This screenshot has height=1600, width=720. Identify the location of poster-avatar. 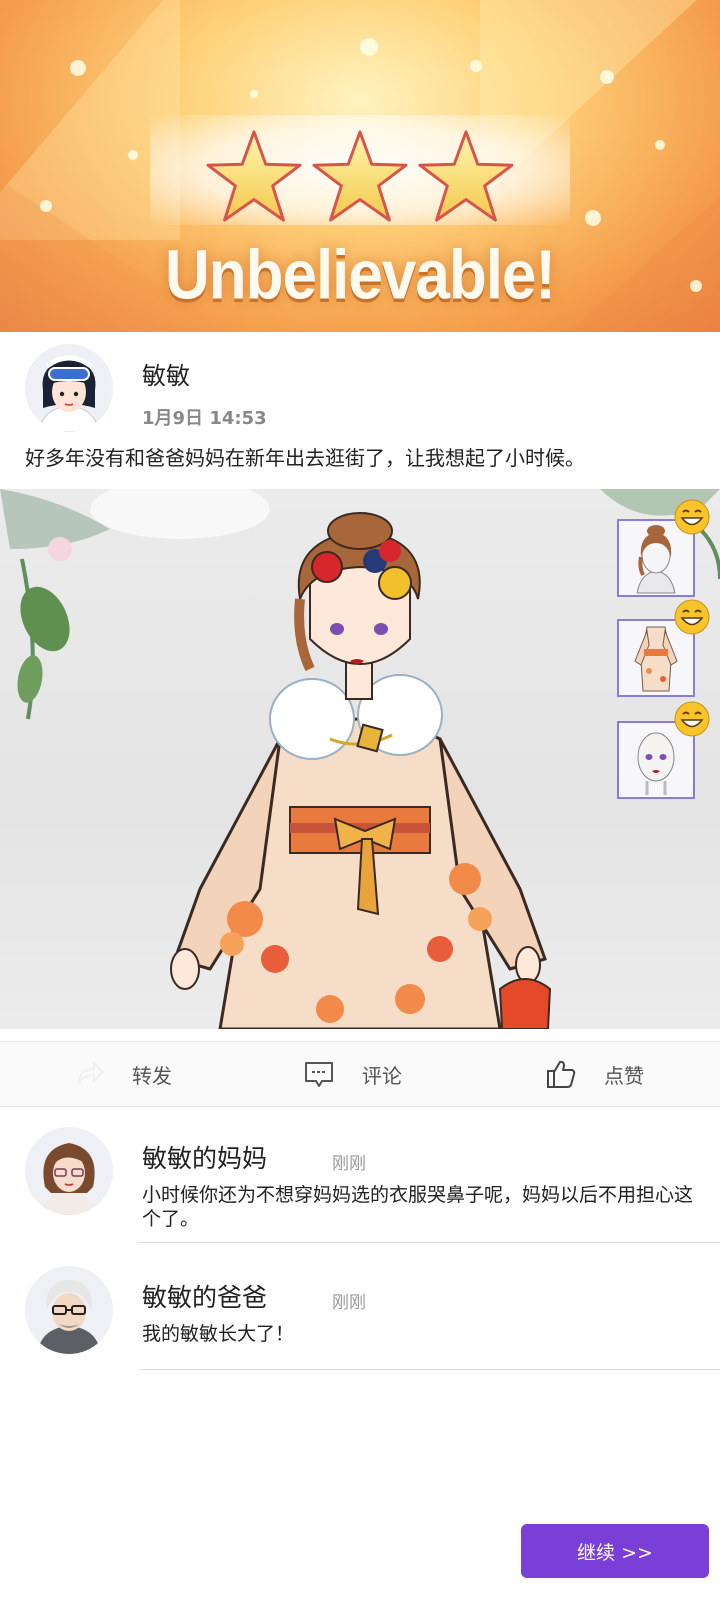
(69, 388).